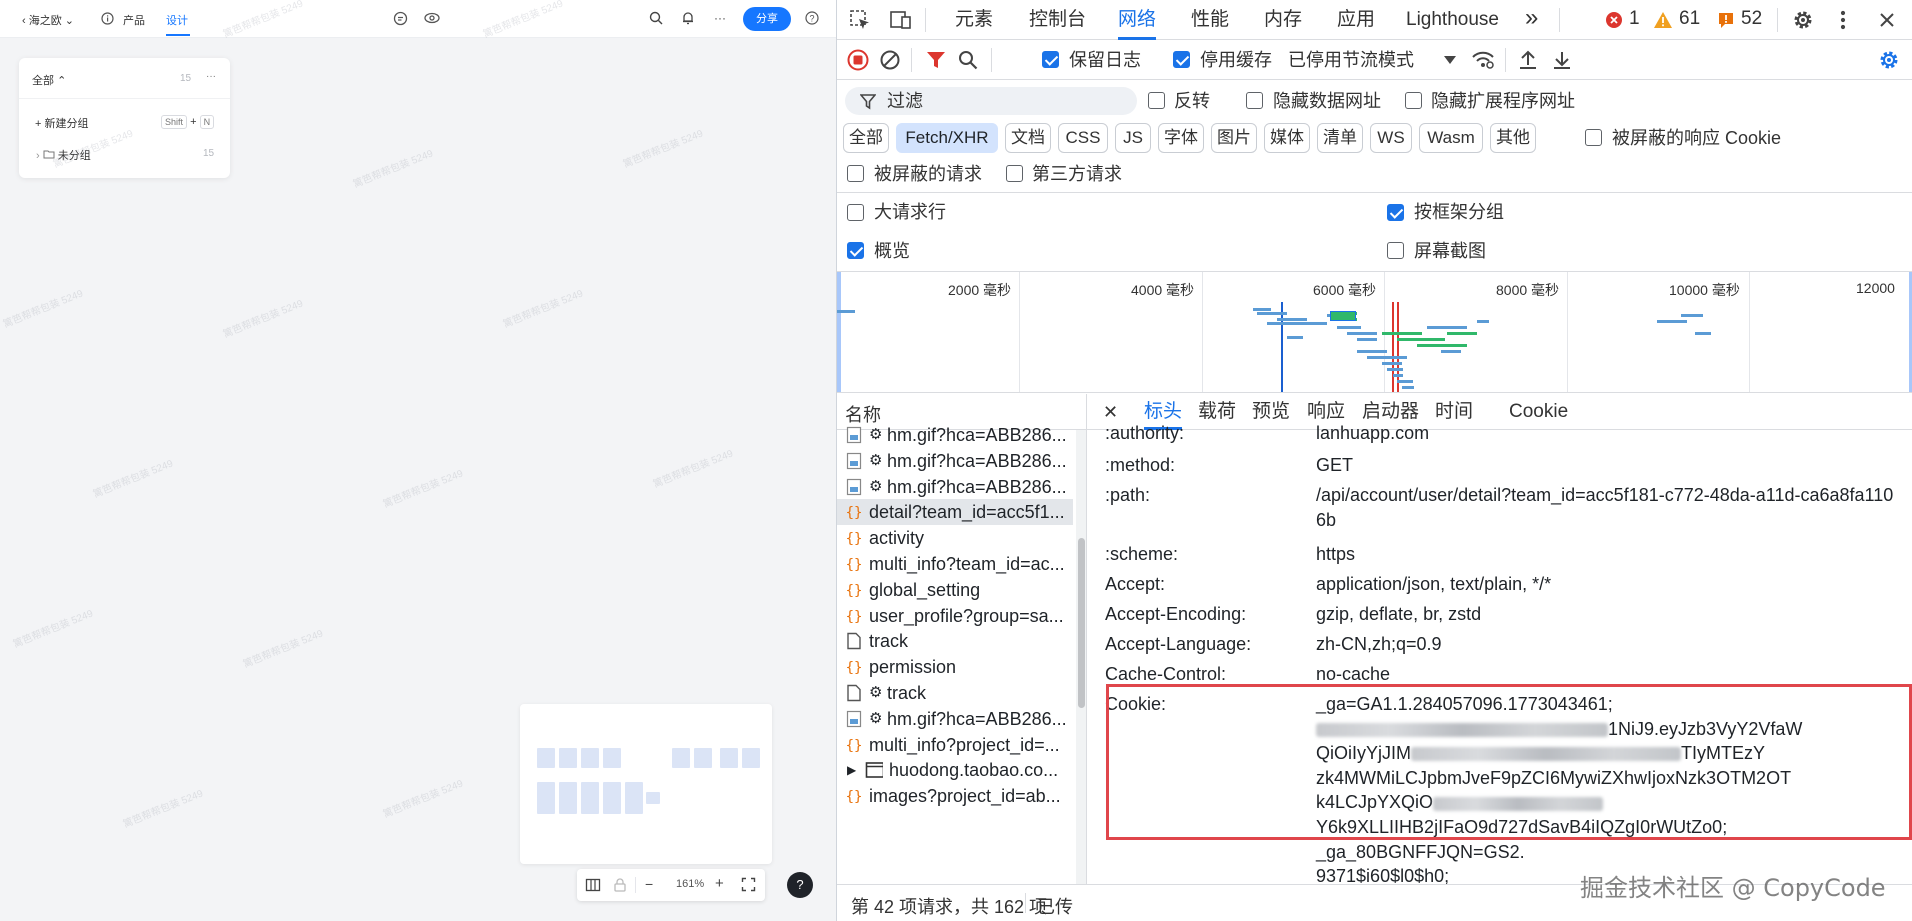  Describe the element at coordinates (62, 123) in the screenshot. I see `new-group-button: + 新建分组` at that location.